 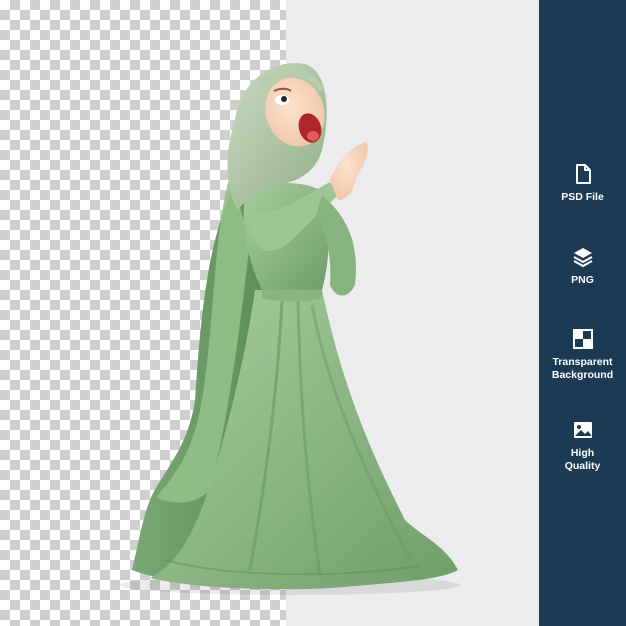 I want to click on document-icon, so click(x=583, y=174).